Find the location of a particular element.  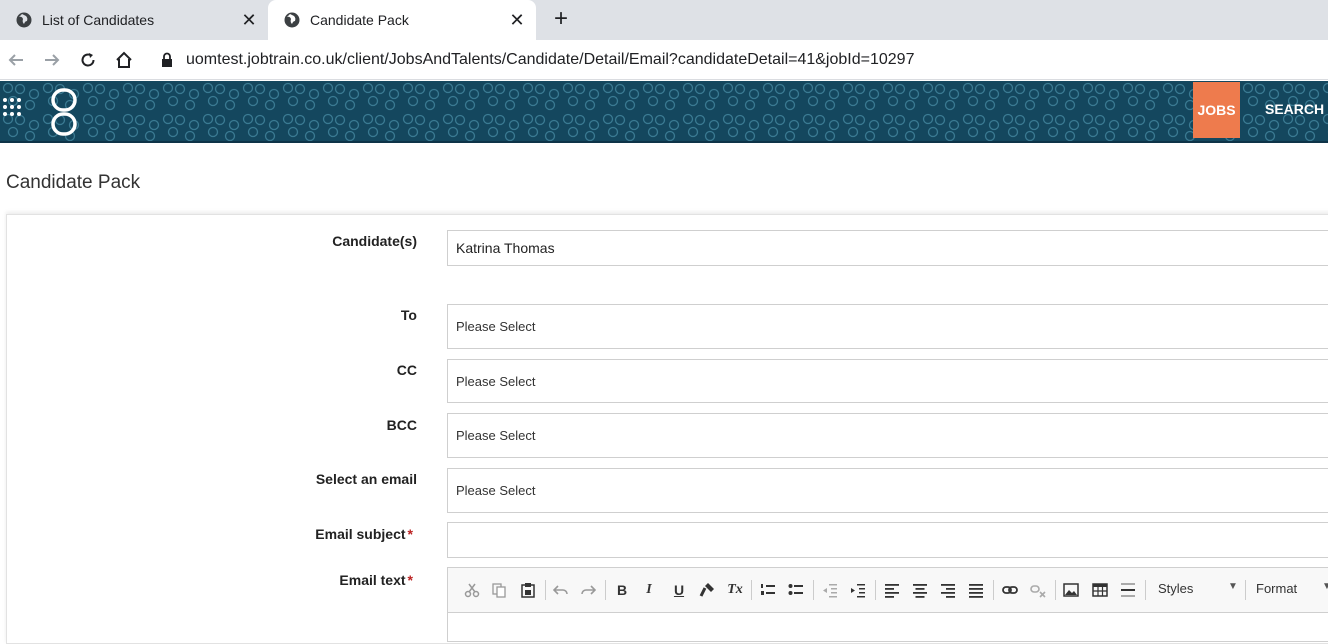

bcc-label: BCC is located at coordinates (401, 425).